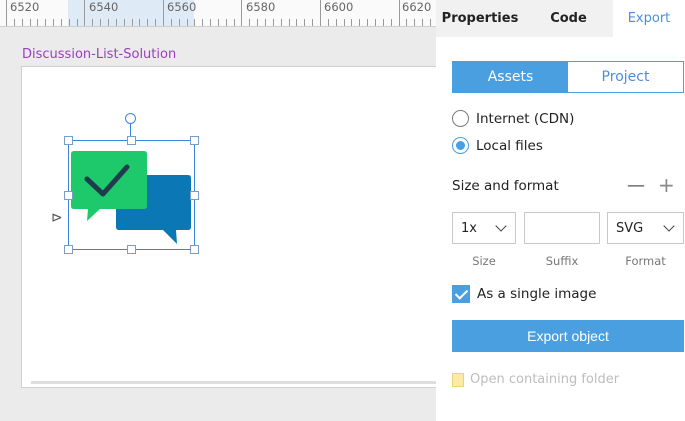 The height and width of the screenshot is (421, 685). I want to click on assets-toggle-button: Assets, so click(510, 77).